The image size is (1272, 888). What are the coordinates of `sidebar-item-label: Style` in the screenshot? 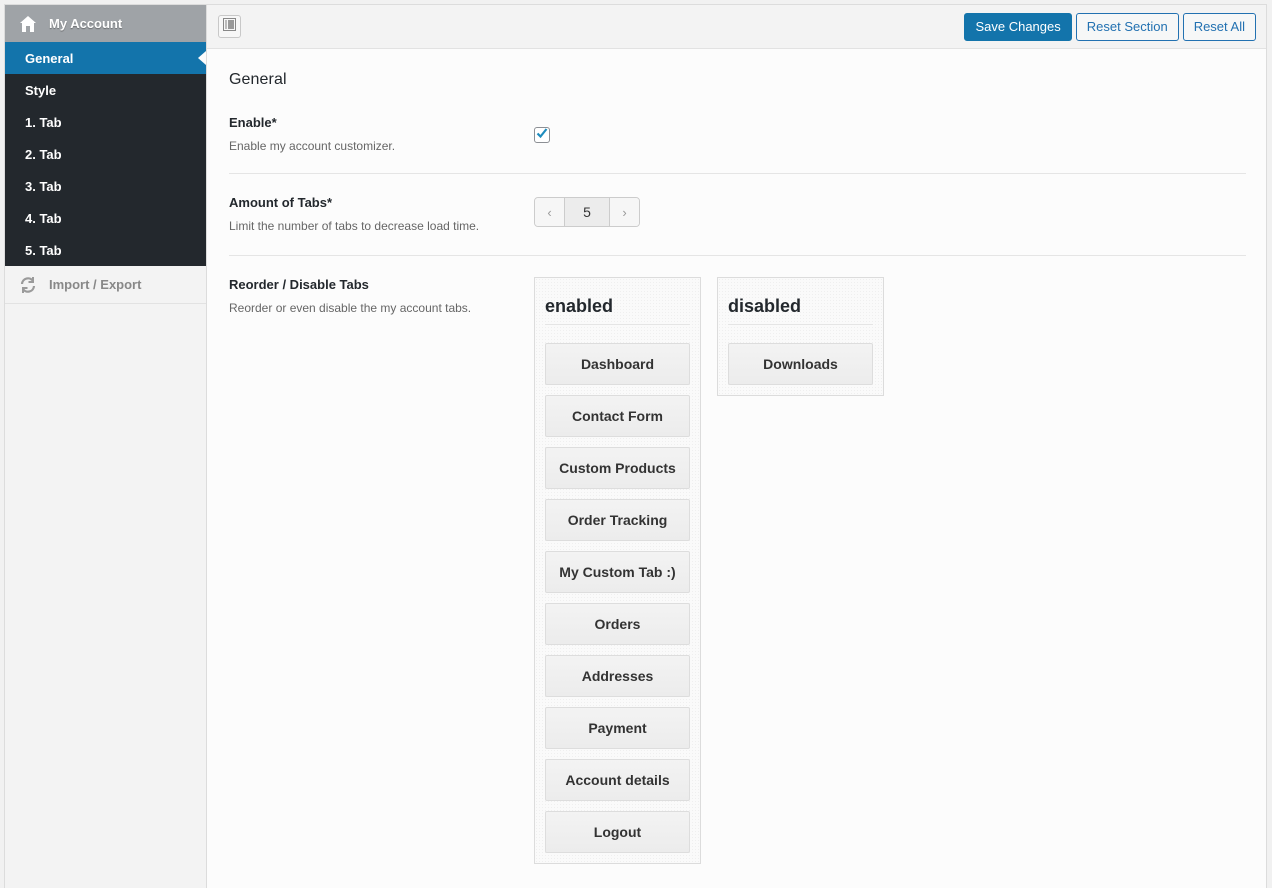 It's located at (41, 90).